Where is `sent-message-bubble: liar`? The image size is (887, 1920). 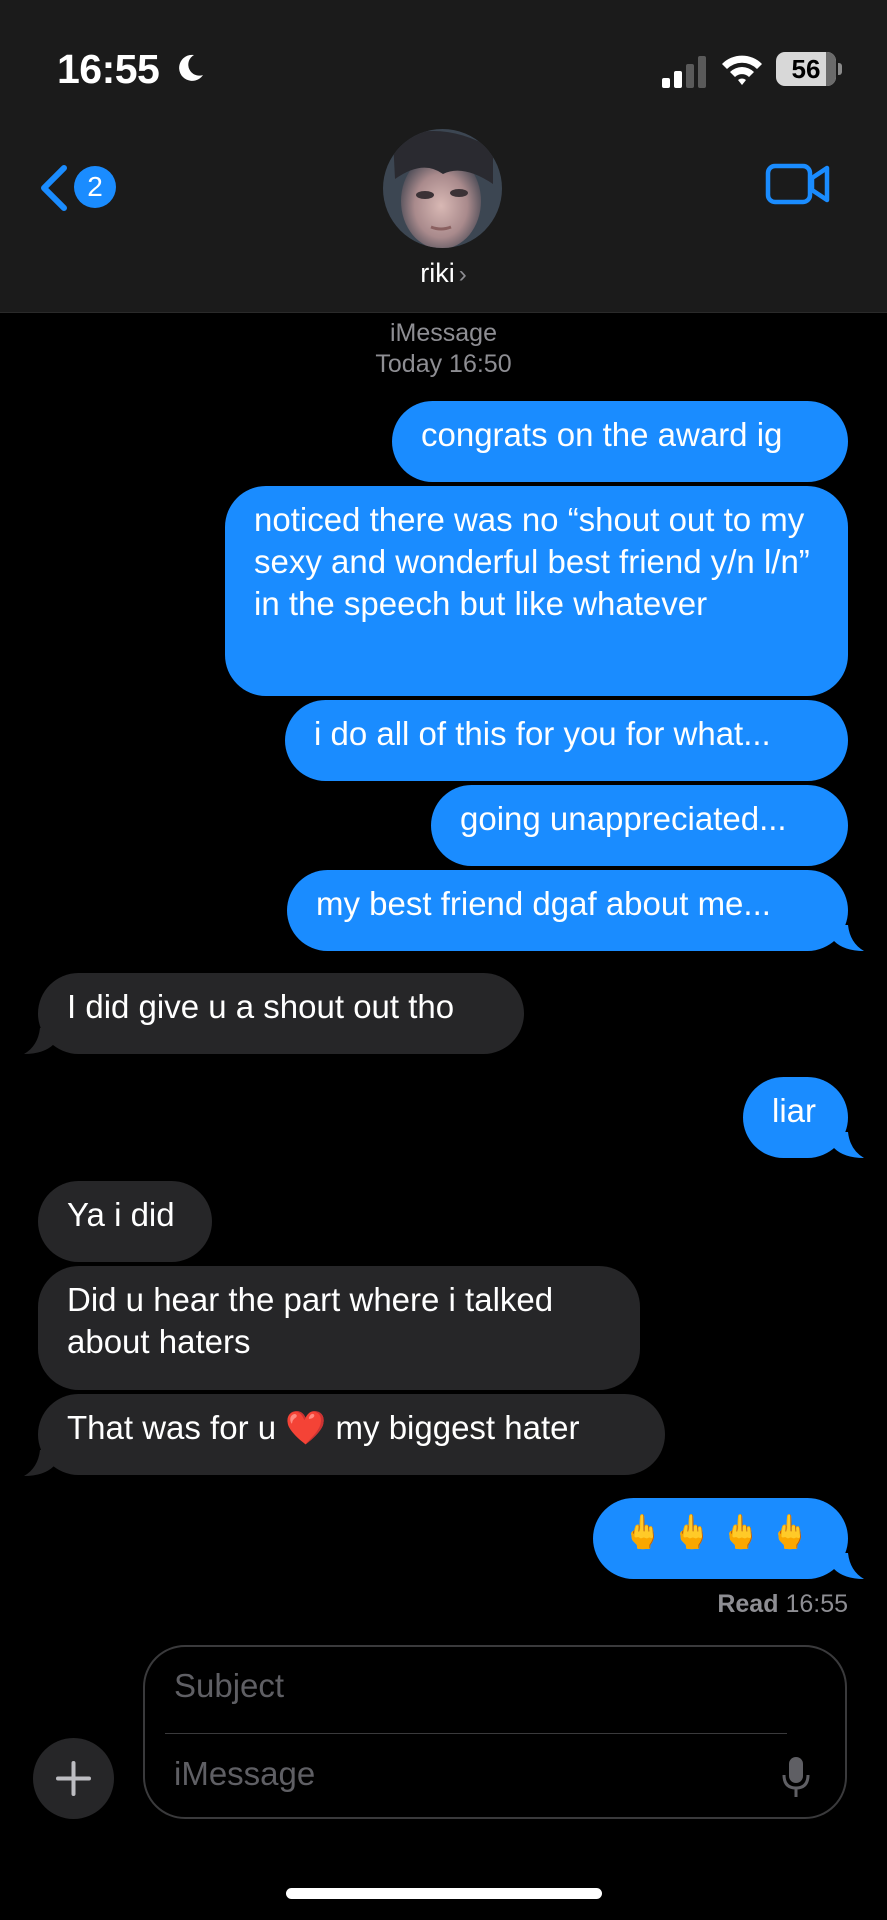 sent-message-bubble: liar is located at coordinates (795, 1117).